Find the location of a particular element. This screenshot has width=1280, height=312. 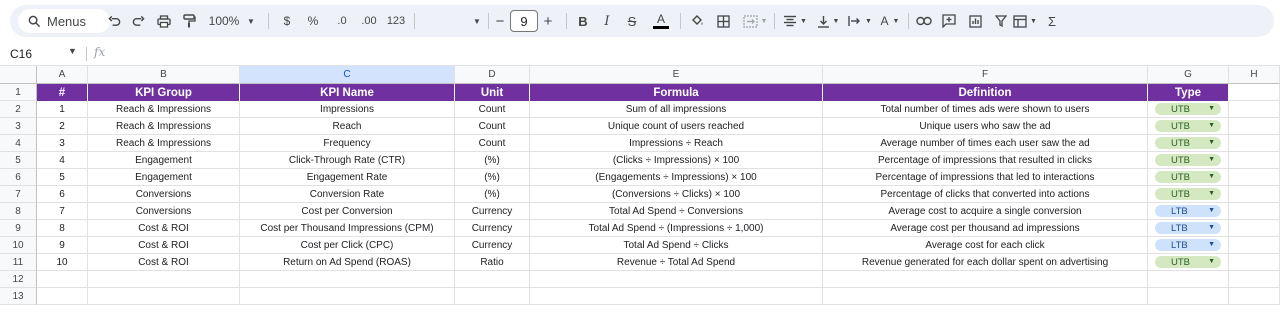

row-number-cell: 9 is located at coordinates (62, 245).